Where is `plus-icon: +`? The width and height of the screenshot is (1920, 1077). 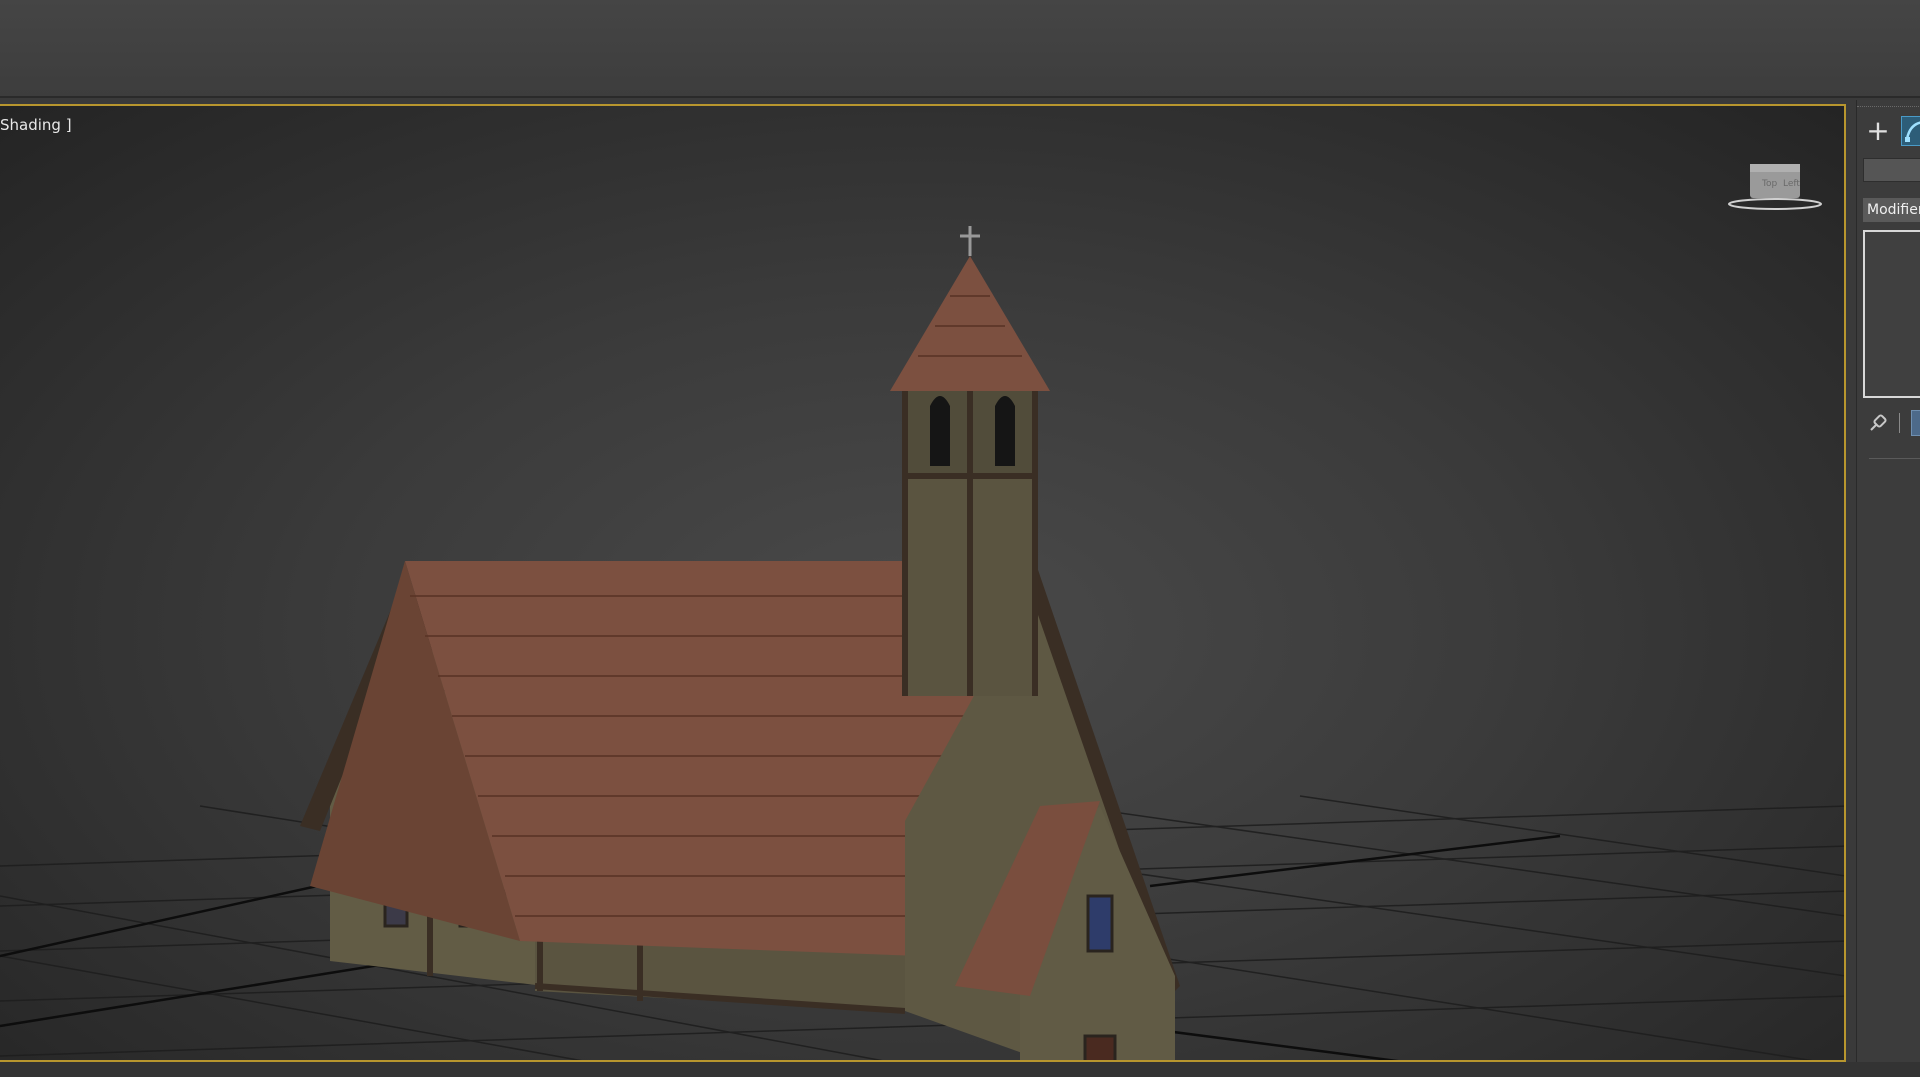
plus-icon: + is located at coordinates (1878, 130).